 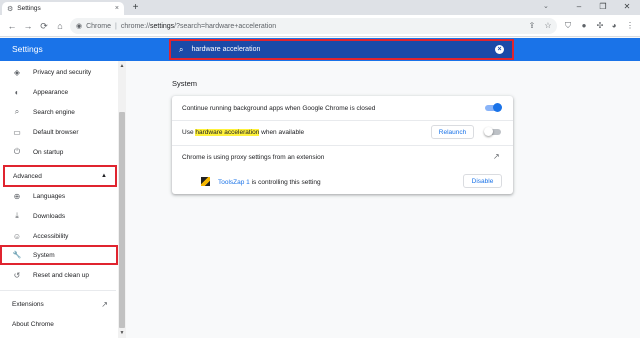 What do you see at coordinates (54, 112) in the screenshot?
I see `sidebar-item-label: Search engine` at bounding box center [54, 112].